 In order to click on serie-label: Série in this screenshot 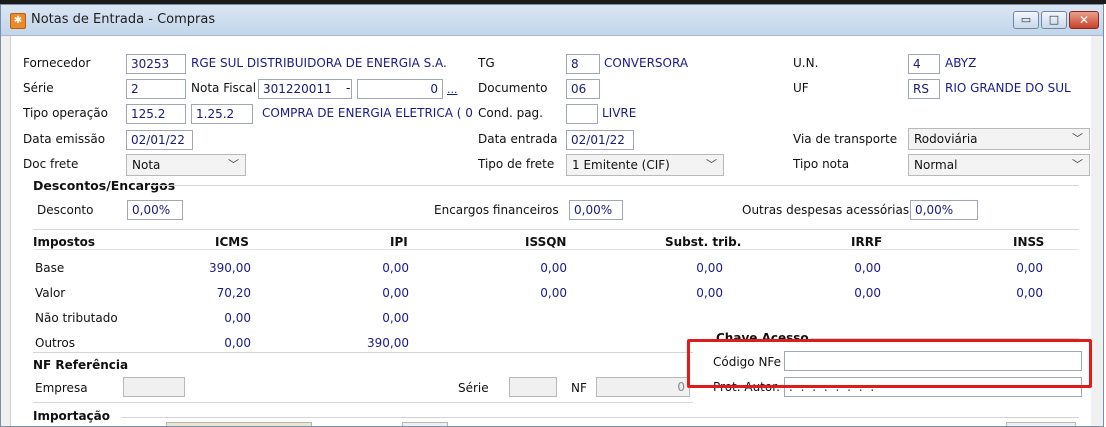, I will do `click(38, 88)`.